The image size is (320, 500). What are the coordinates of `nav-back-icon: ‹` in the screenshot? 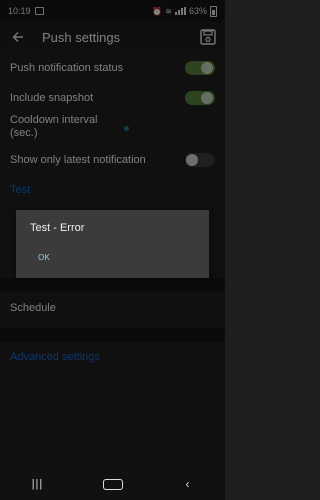 It's located at (188, 484).